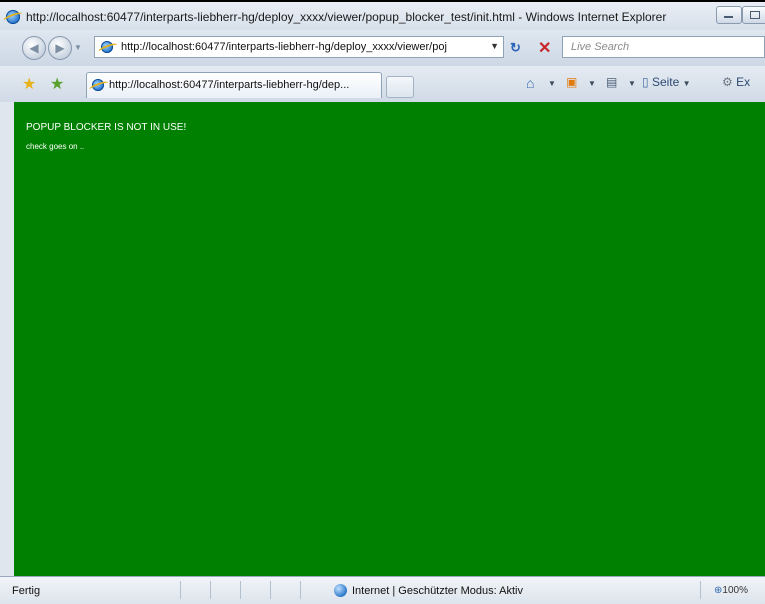  I want to click on refresh-icon: ↻, so click(515, 48).